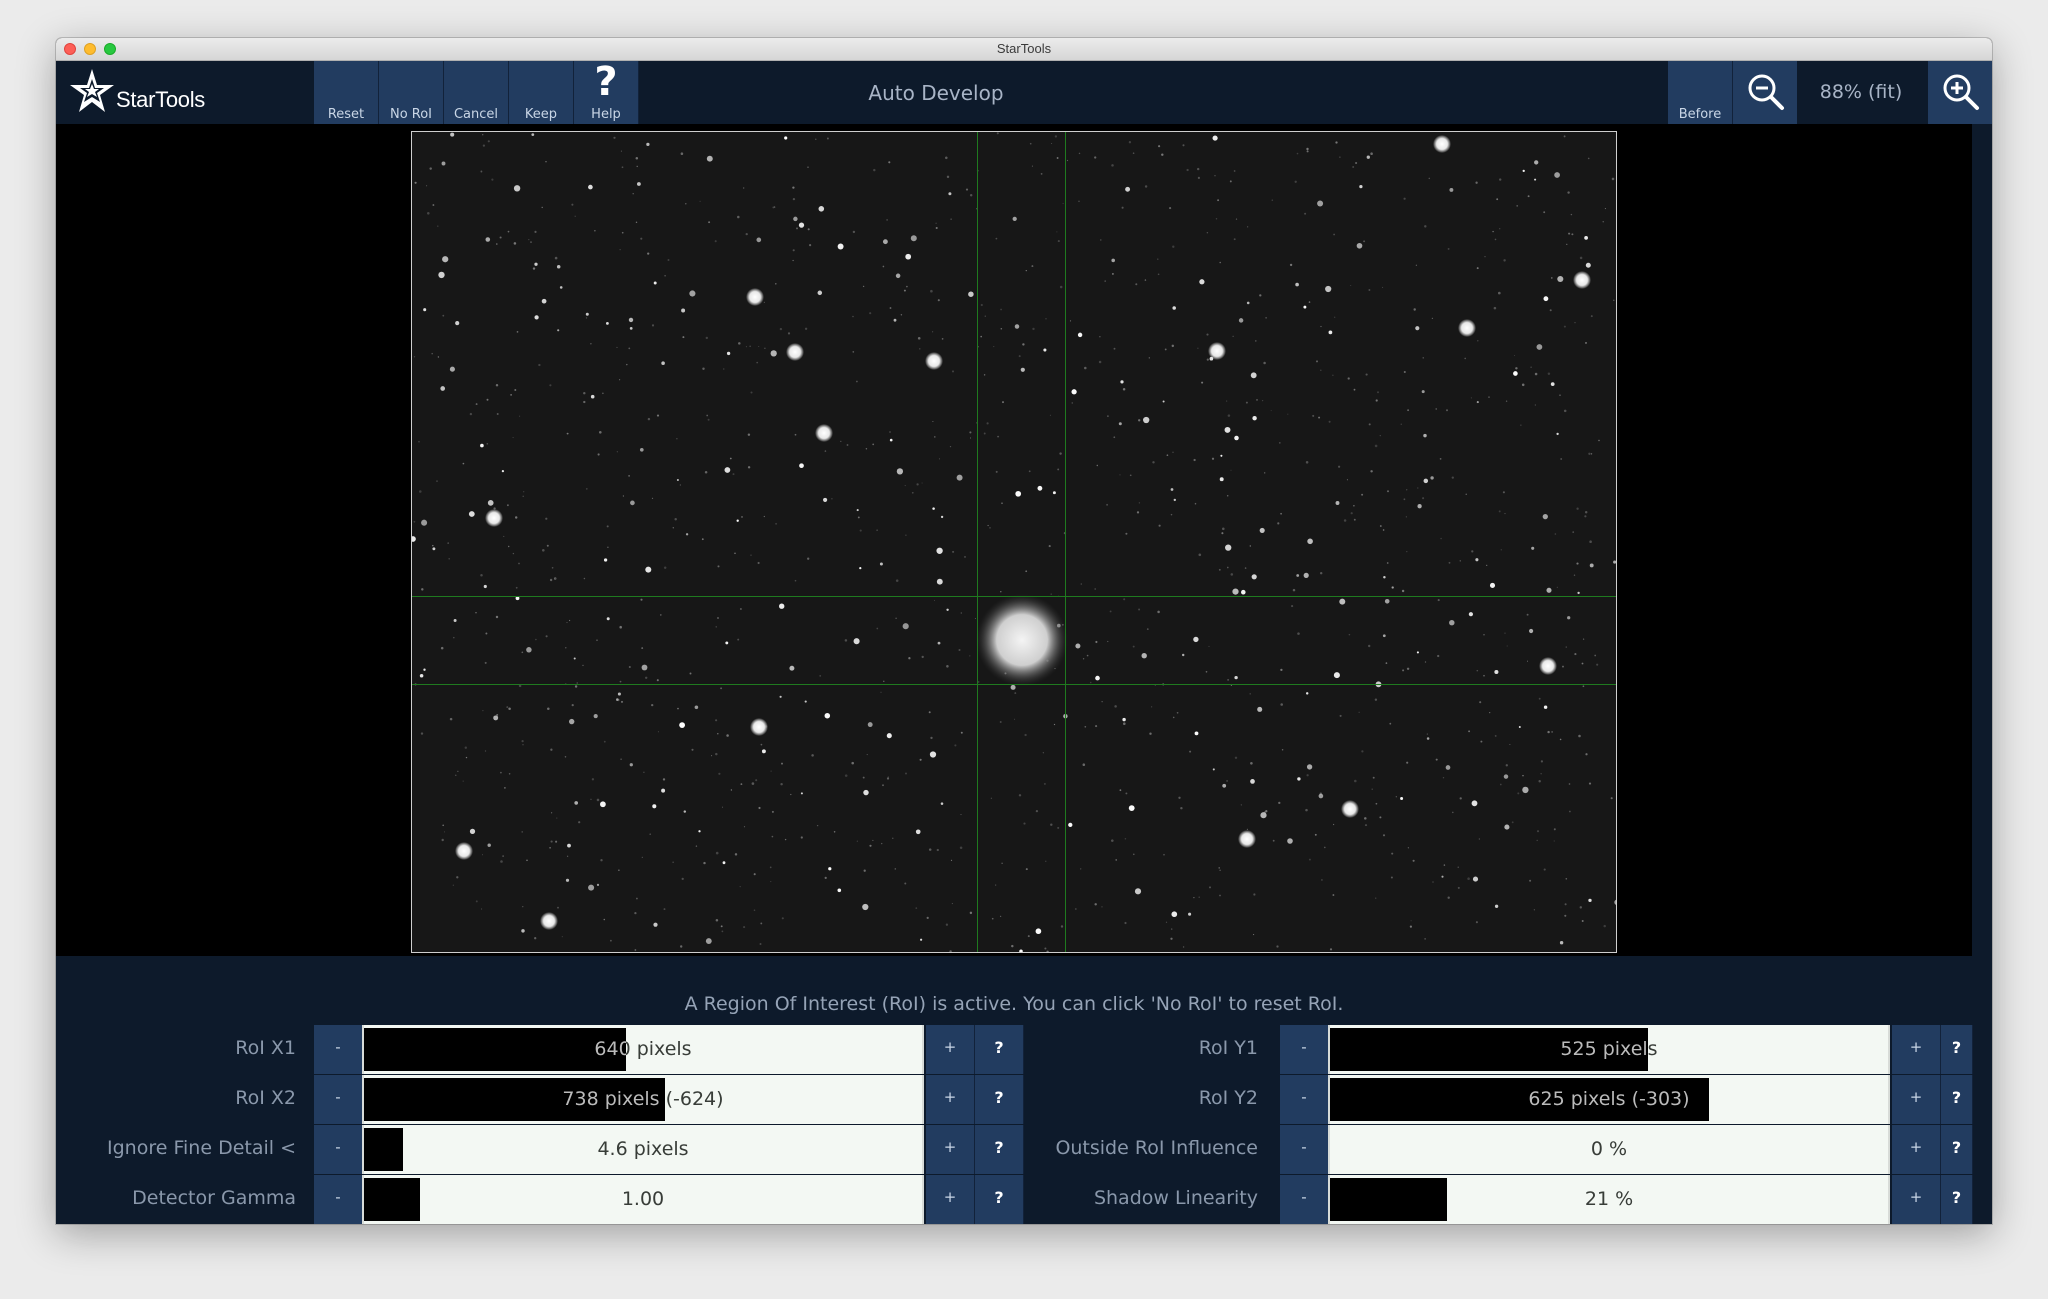 This screenshot has height=1299, width=2048. I want to click on keep-button: Keep, so click(541, 92).